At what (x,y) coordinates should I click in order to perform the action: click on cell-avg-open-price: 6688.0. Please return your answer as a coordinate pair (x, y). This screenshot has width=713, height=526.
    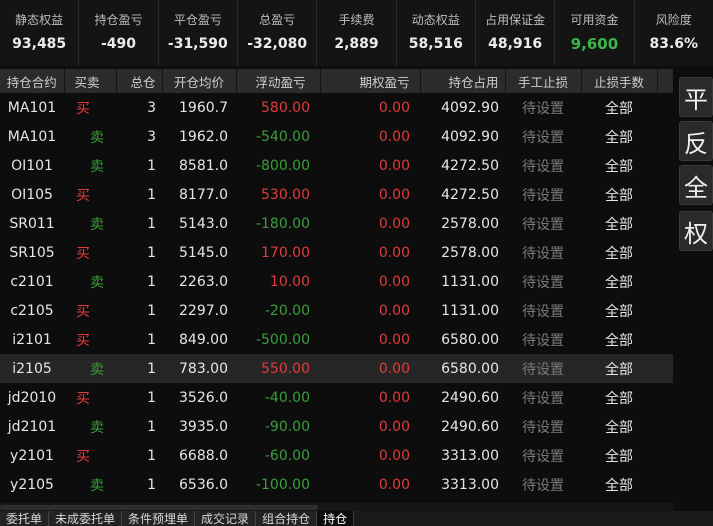
    Looking at the image, I should click on (203, 455).